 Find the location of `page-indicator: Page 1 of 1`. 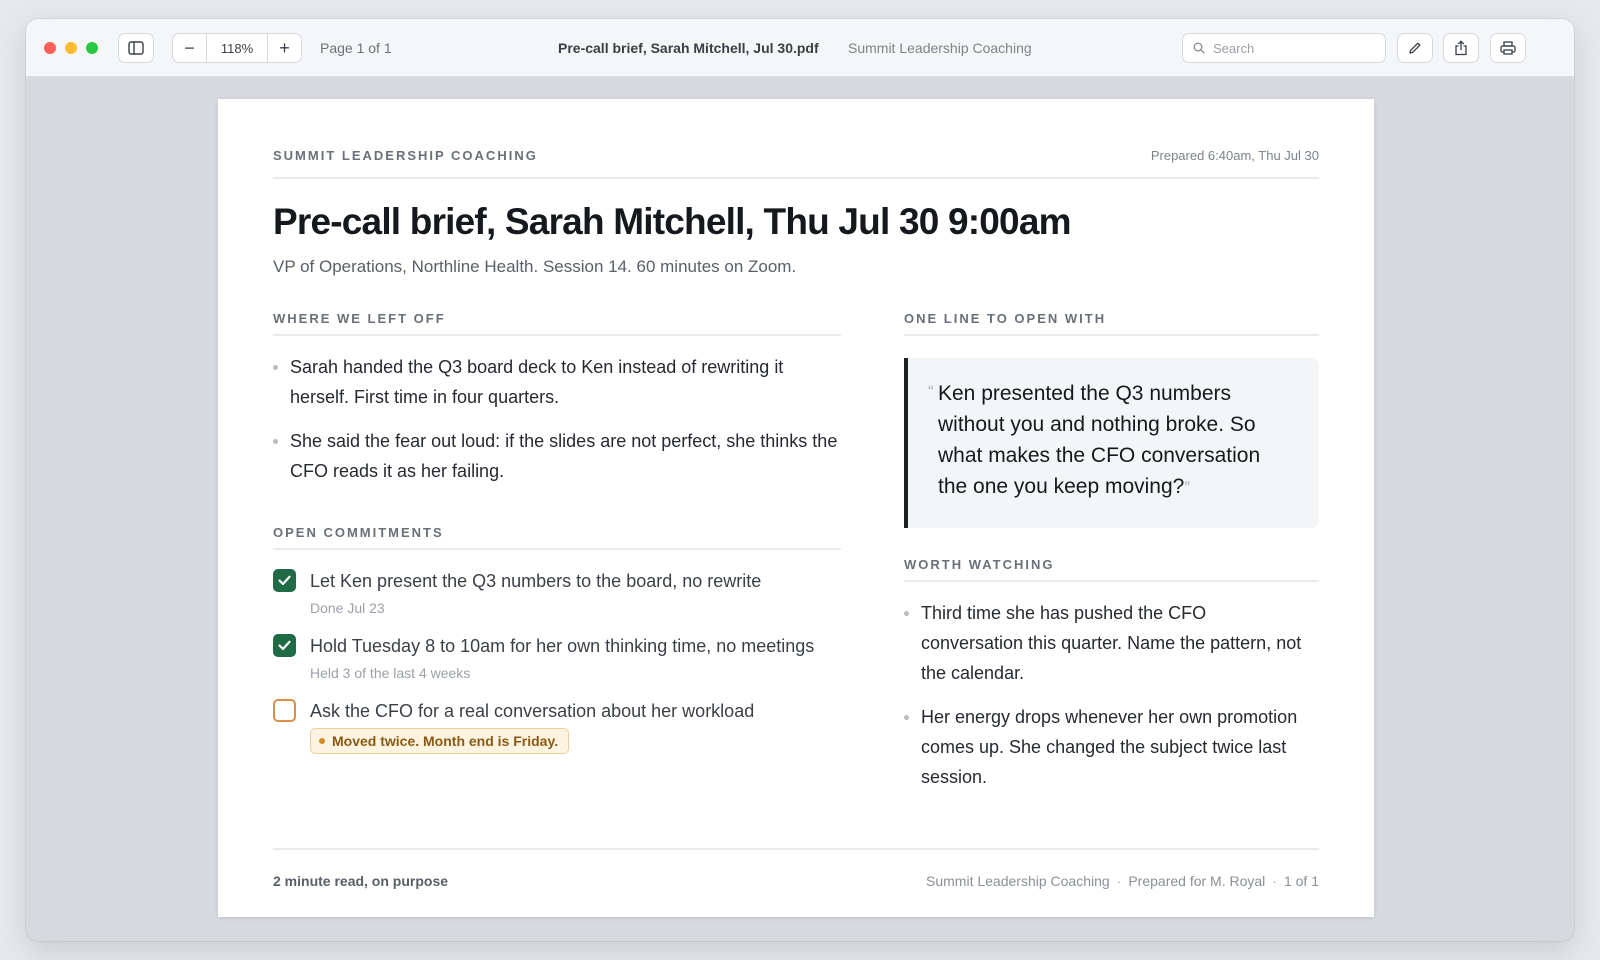

page-indicator: Page 1 of 1 is located at coordinates (356, 48).